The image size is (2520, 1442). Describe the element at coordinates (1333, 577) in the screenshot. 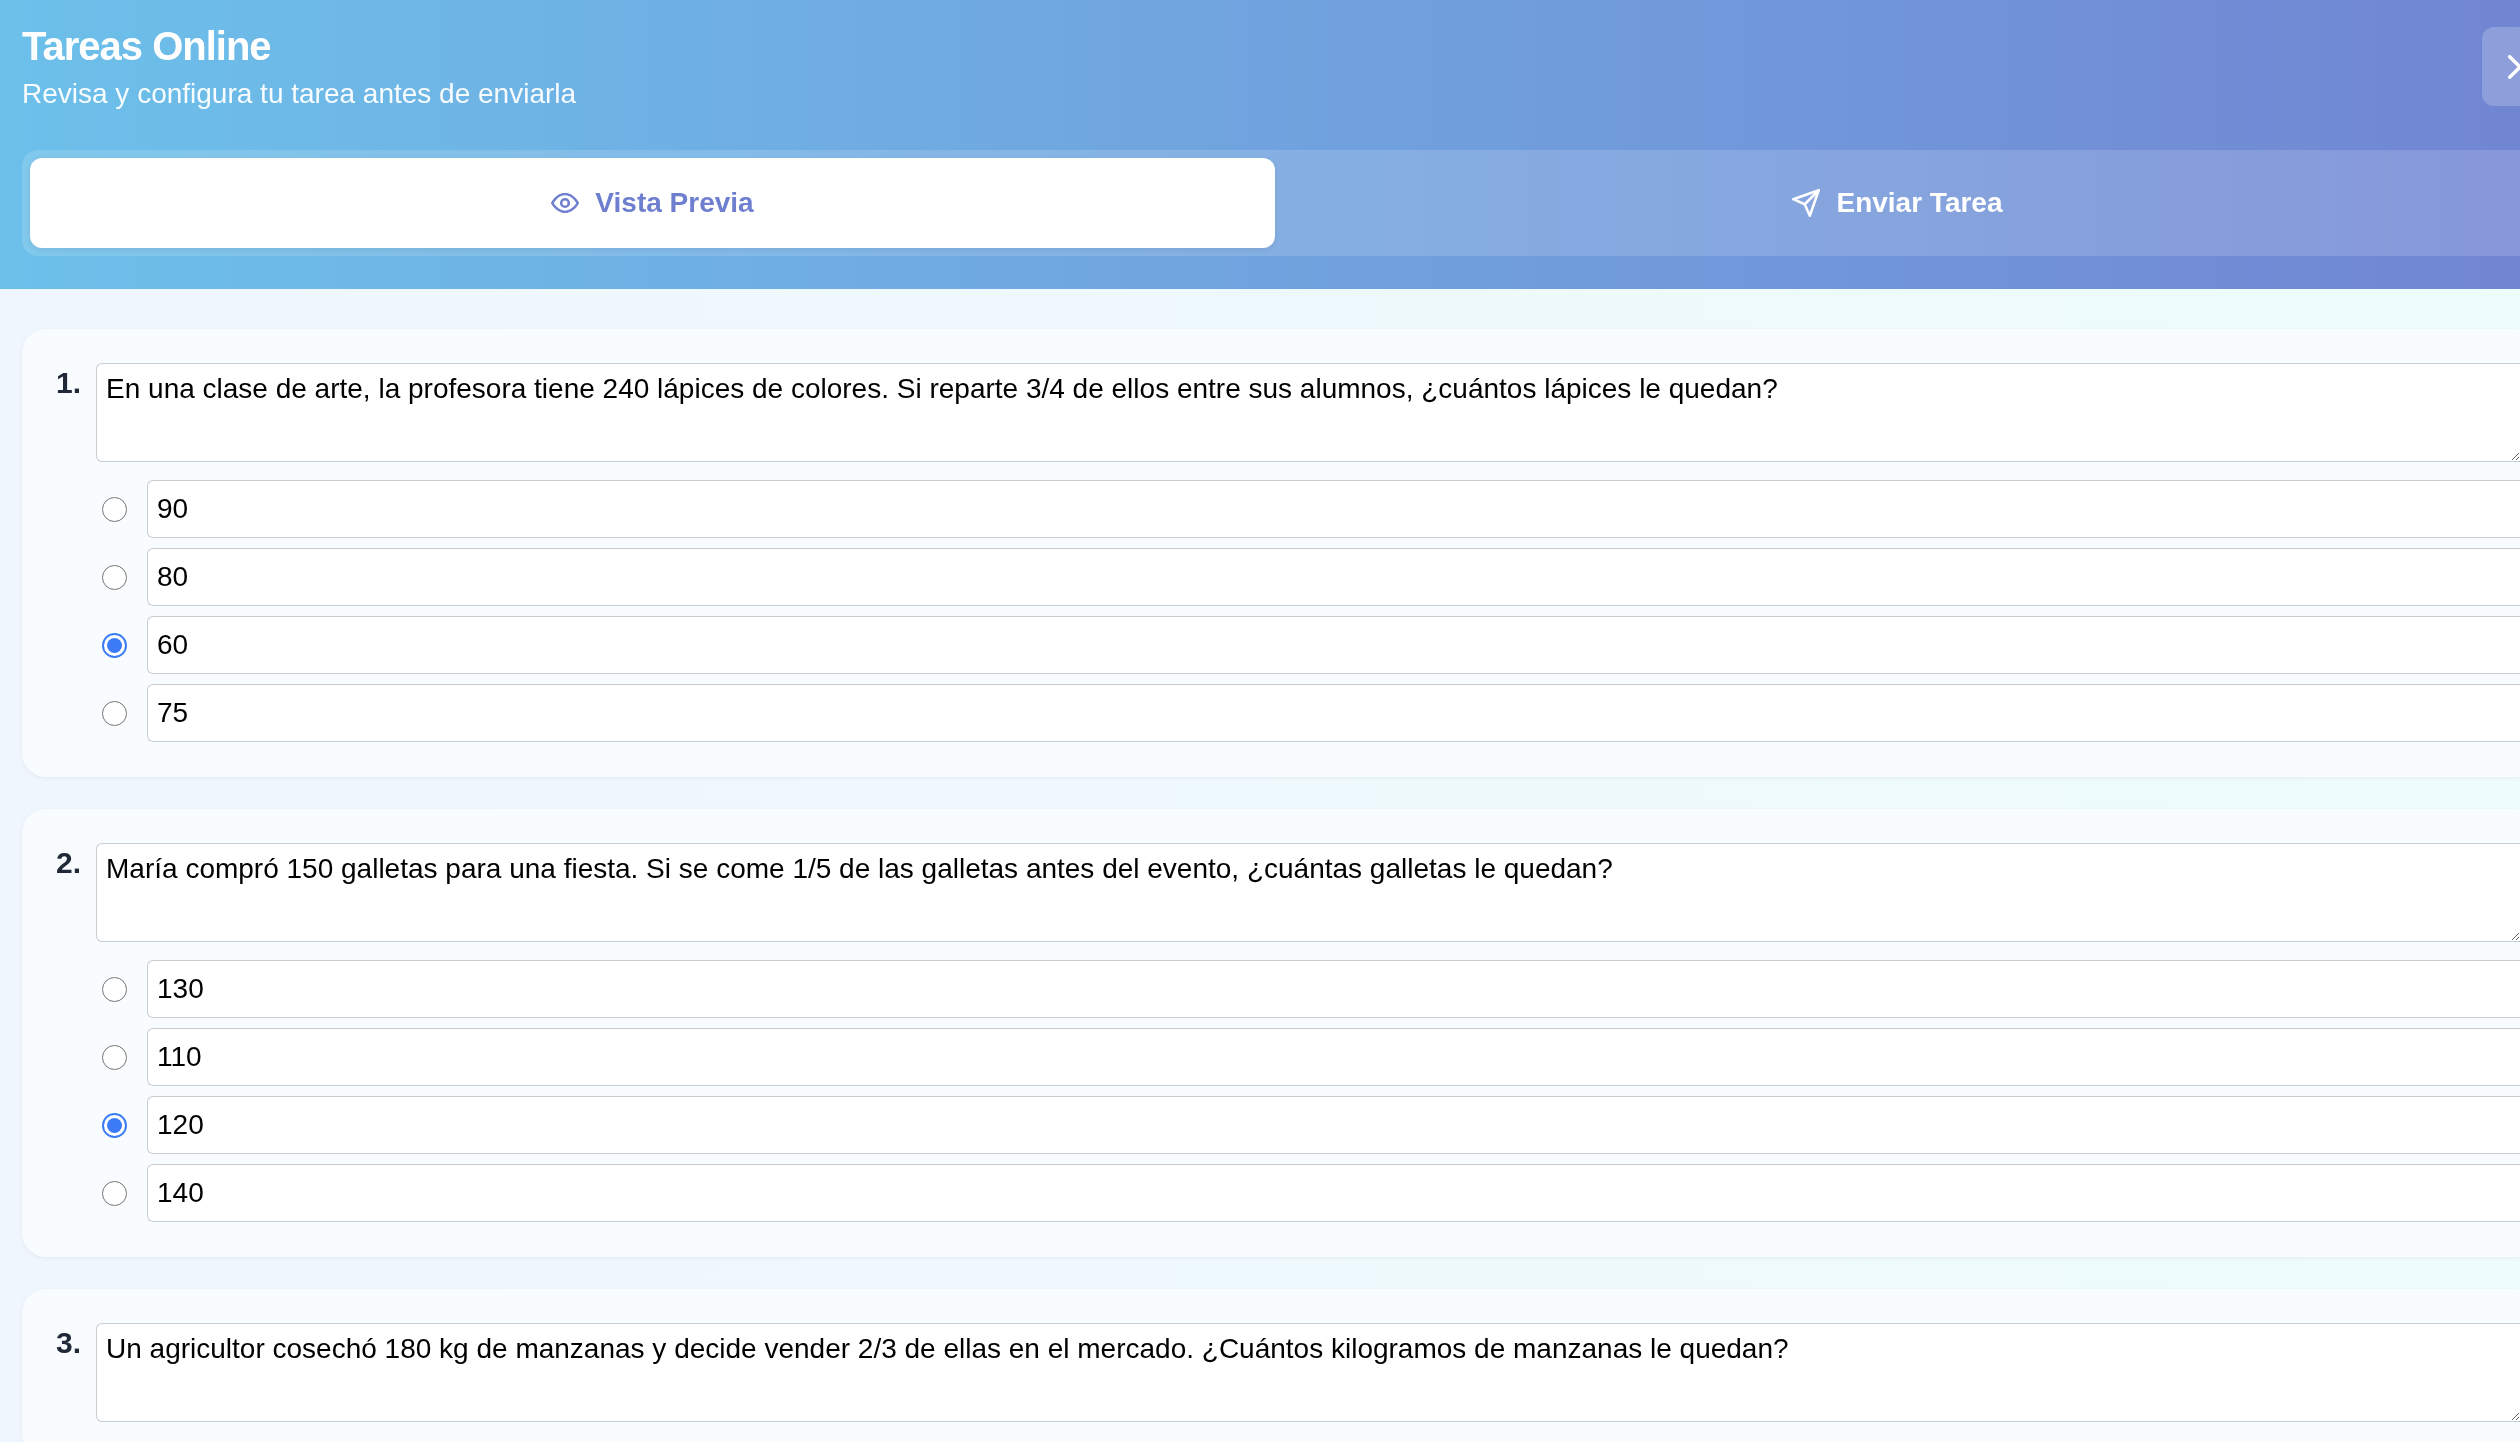

I see `answer-option-field: 80` at that location.